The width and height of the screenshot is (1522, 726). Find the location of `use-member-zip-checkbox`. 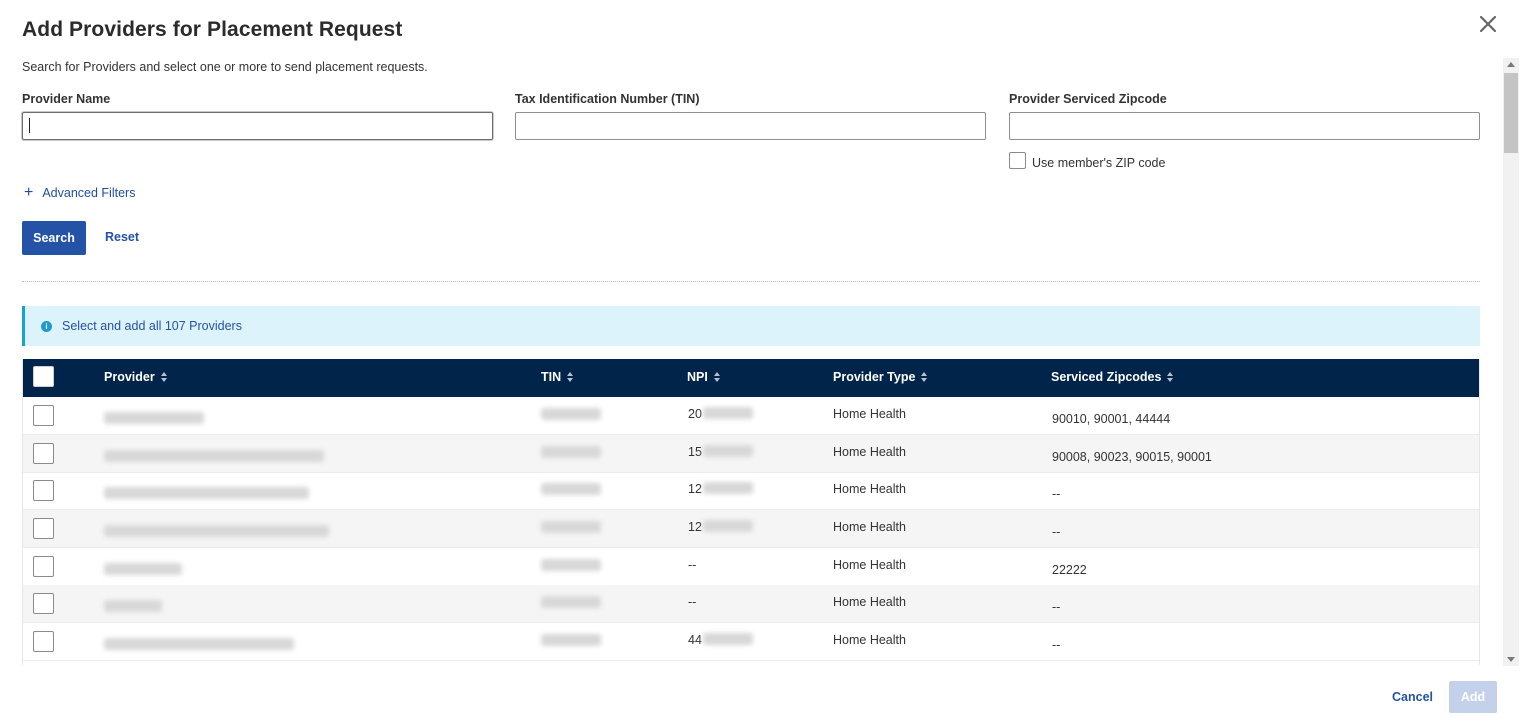

use-member-zip-checkbox is located at coordinates (1017, 160).